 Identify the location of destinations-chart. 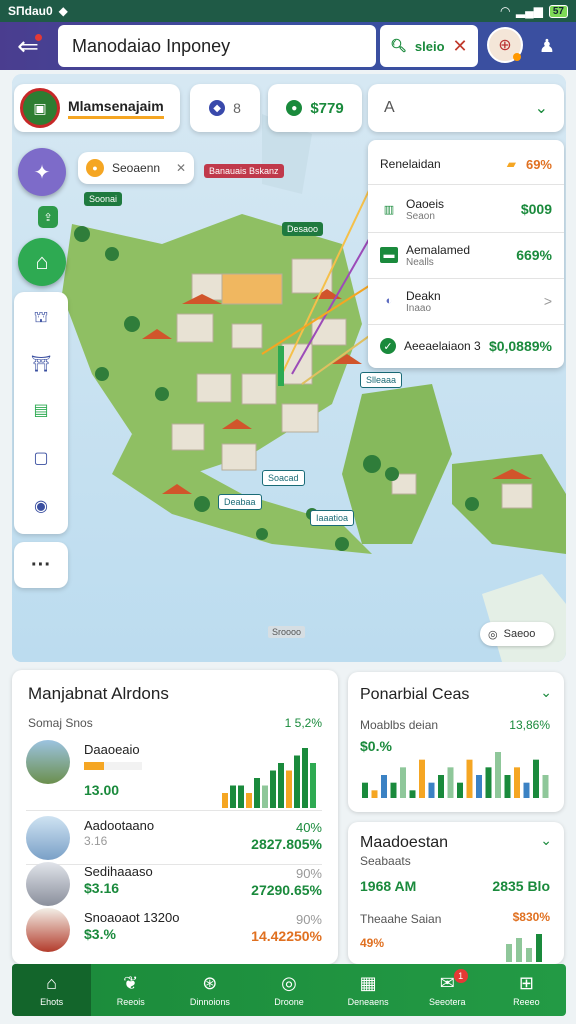
(269, 778).